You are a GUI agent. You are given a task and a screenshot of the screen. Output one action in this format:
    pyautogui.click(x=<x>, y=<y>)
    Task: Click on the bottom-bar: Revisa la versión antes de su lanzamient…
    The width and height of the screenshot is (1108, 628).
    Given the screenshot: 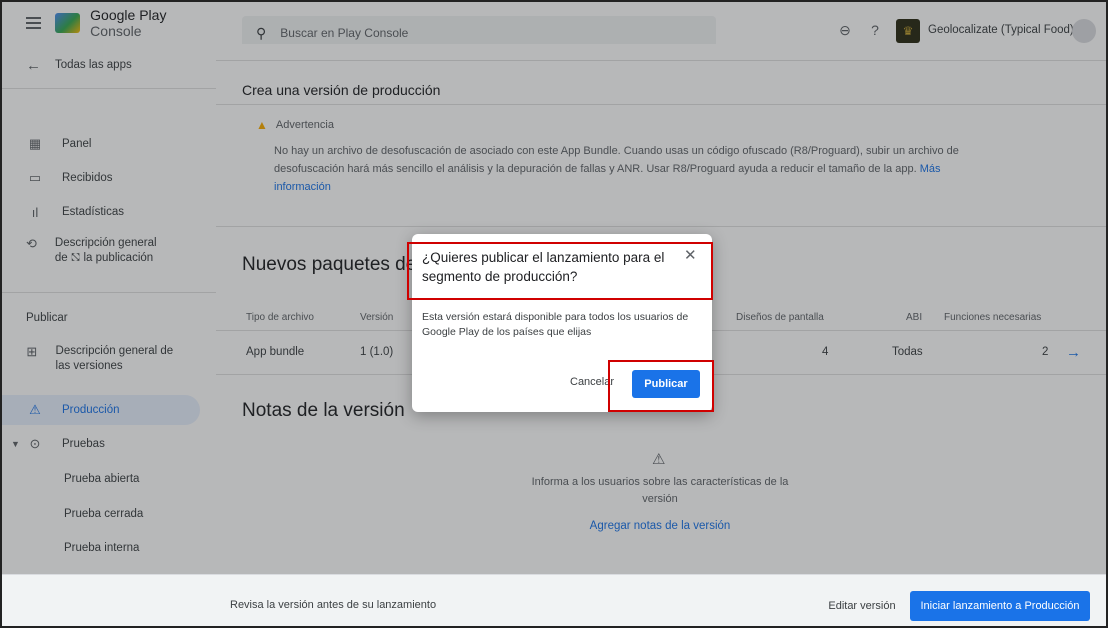 What is the action you would take?
    pyautogui.click(x=554, y=600)
    